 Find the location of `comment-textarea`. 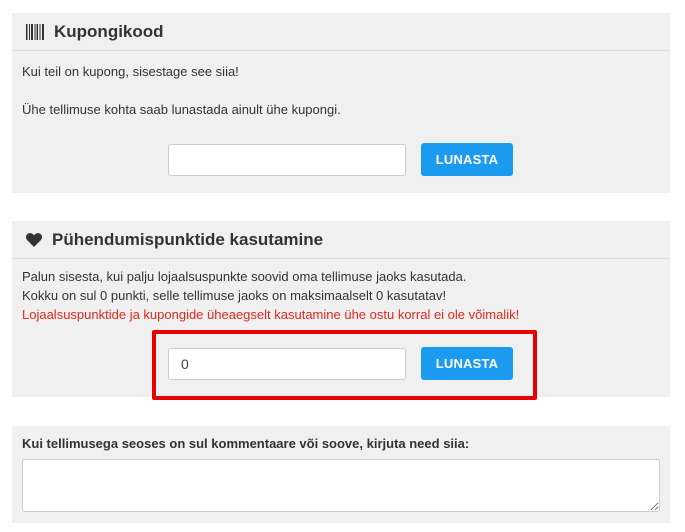

comment-textarea is located at coordinates (341, 485).